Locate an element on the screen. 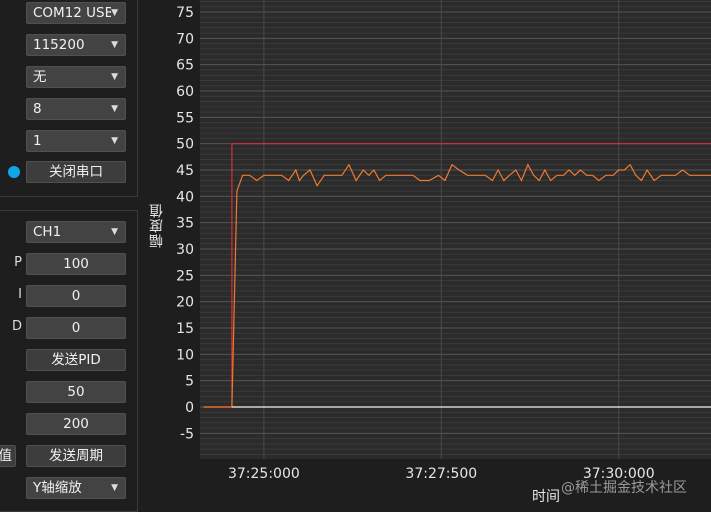  period-input: 200 is located at coordinates (76, 424).